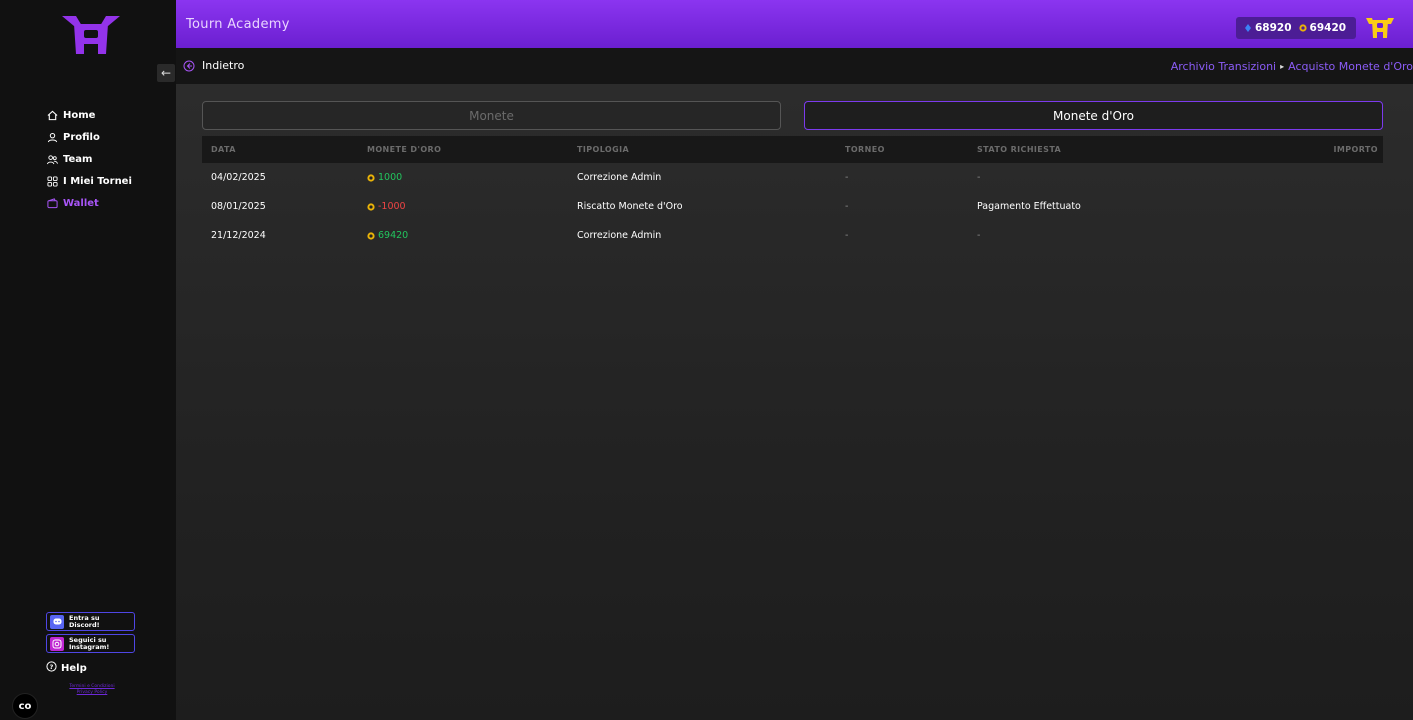  What do you see at coordinates (74, 668) in the screenshot?
I see `help-label: Help` at bounding box center [74, 668].